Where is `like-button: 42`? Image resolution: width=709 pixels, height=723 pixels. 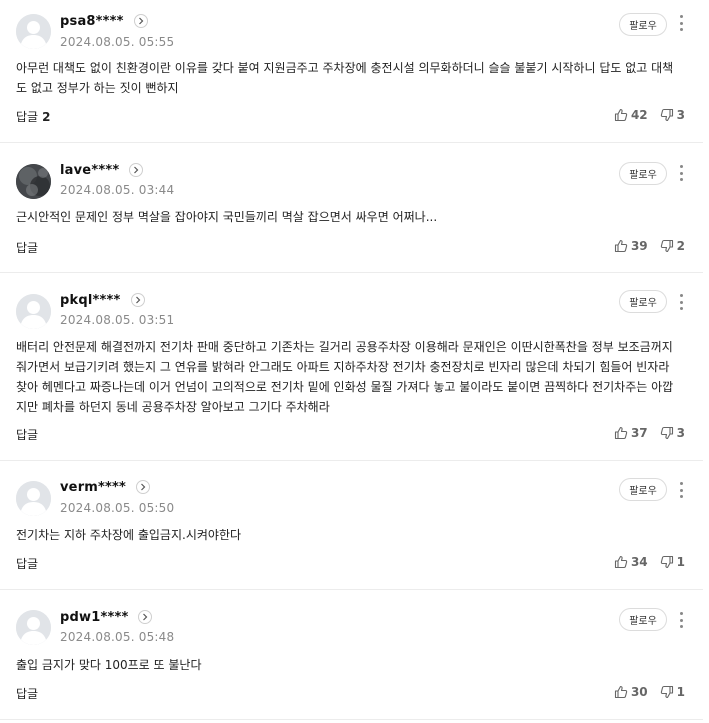
like-button: 42 is located at coordinates (631, 115).